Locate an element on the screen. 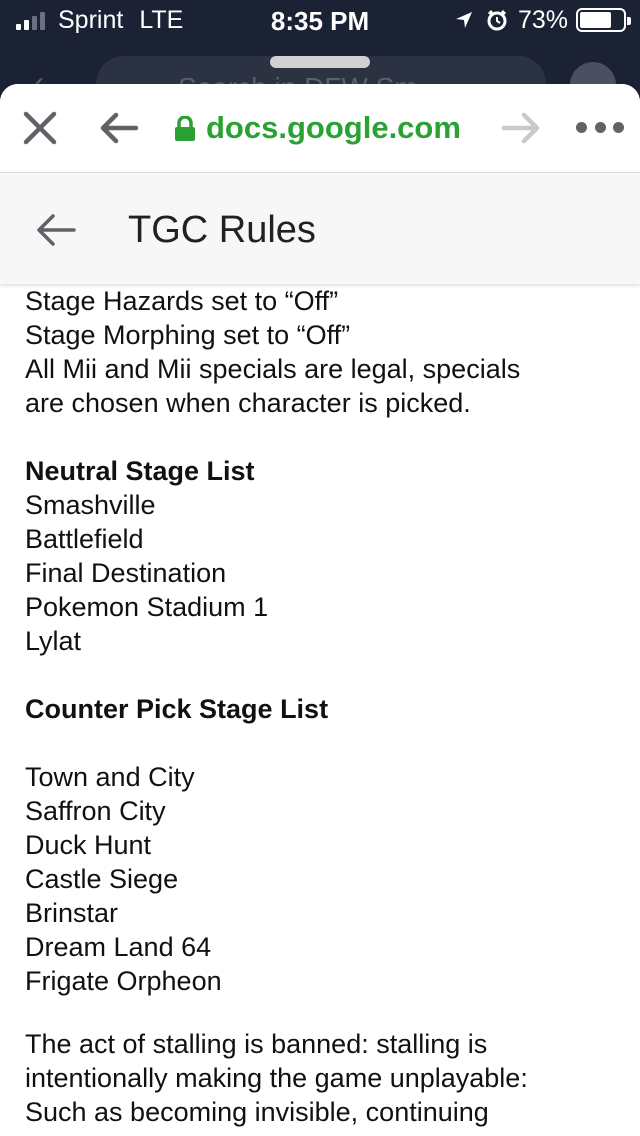 The width and height of the screenshot is (640, 1136). lock-icon is located at coordinates (185, 128).